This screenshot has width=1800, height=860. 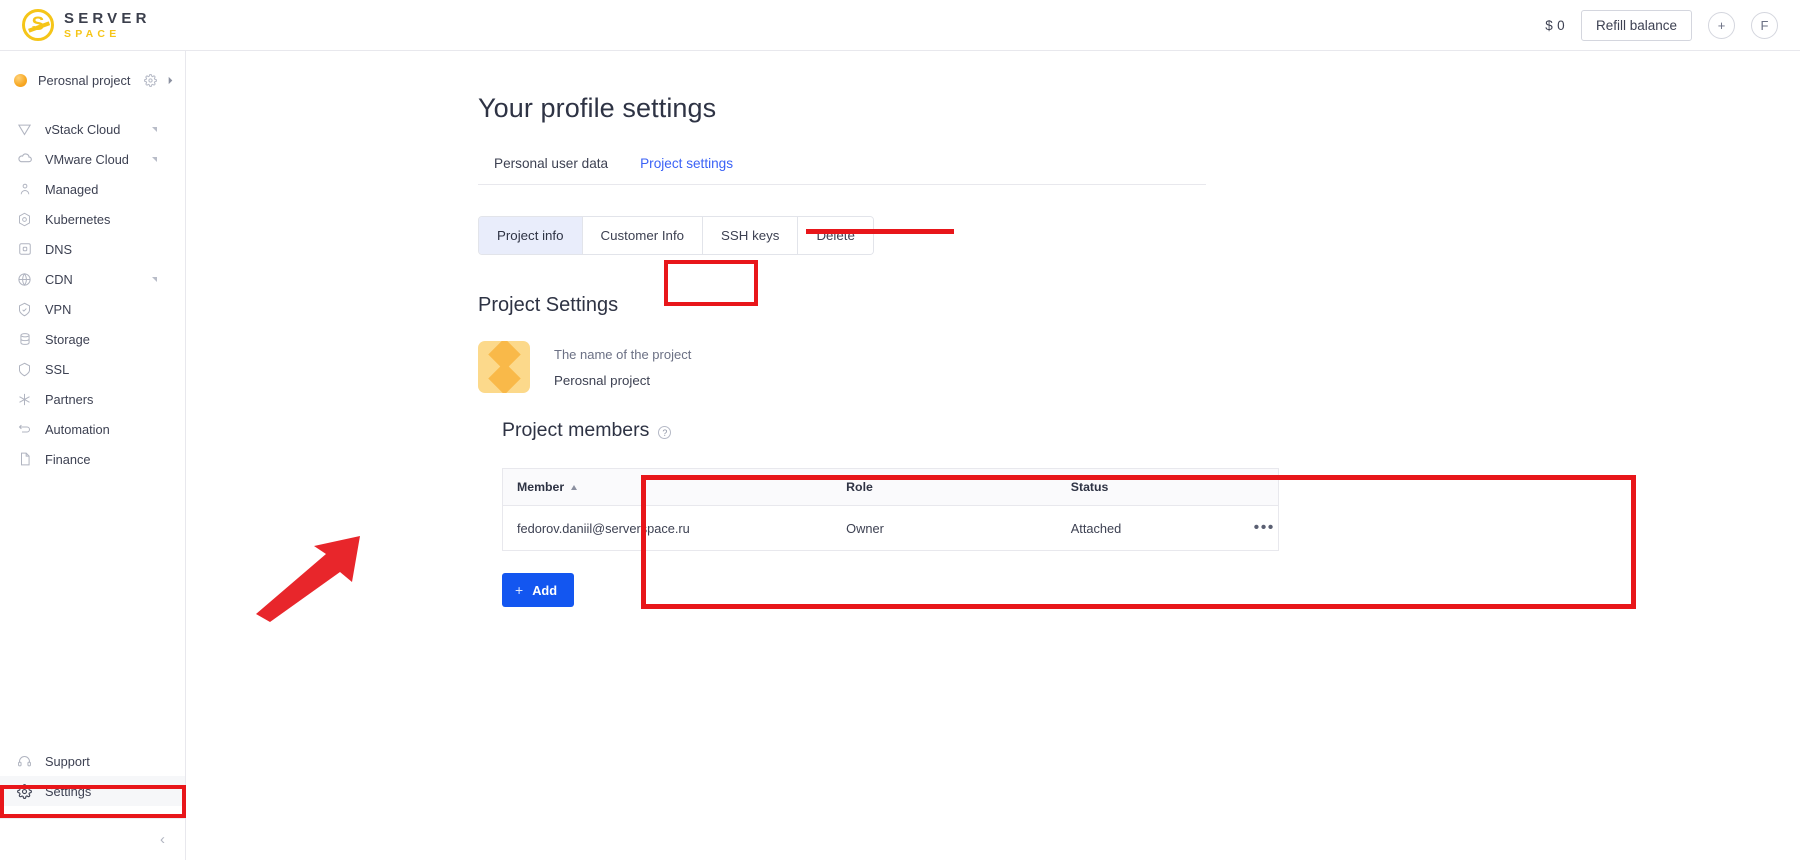 I want to click on tab-ssh-keys: SSH keys, so click(x=751, y=235).